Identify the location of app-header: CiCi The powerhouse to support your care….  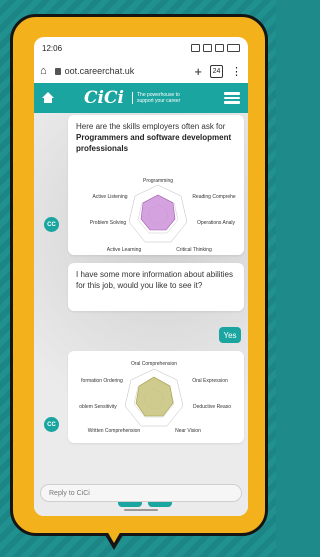
(141, 98).